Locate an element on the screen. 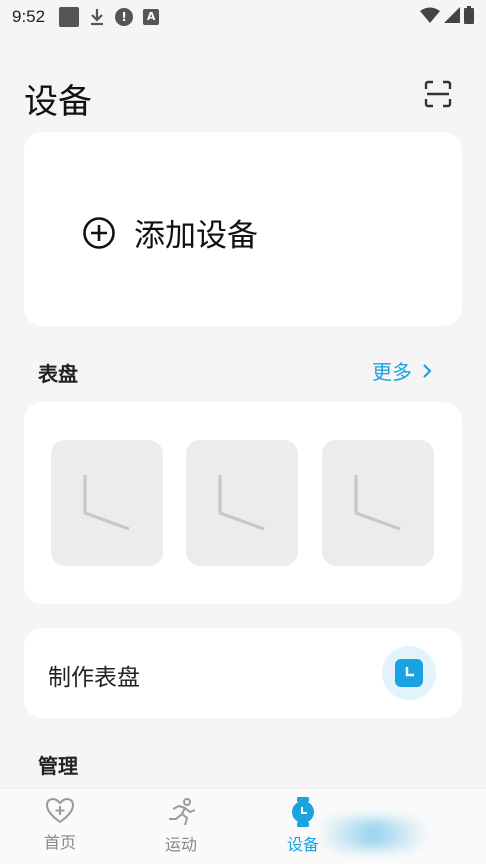 The image size is (486, 864). make-watch-face-button is located at coordinates (409, 673).